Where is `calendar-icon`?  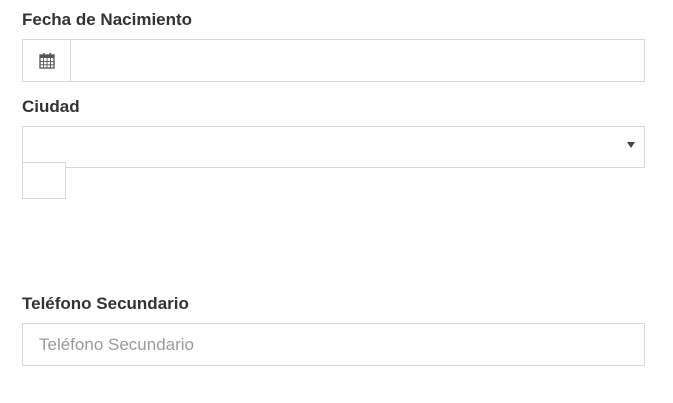 calendar-icon is located at coordinates (47, 60).